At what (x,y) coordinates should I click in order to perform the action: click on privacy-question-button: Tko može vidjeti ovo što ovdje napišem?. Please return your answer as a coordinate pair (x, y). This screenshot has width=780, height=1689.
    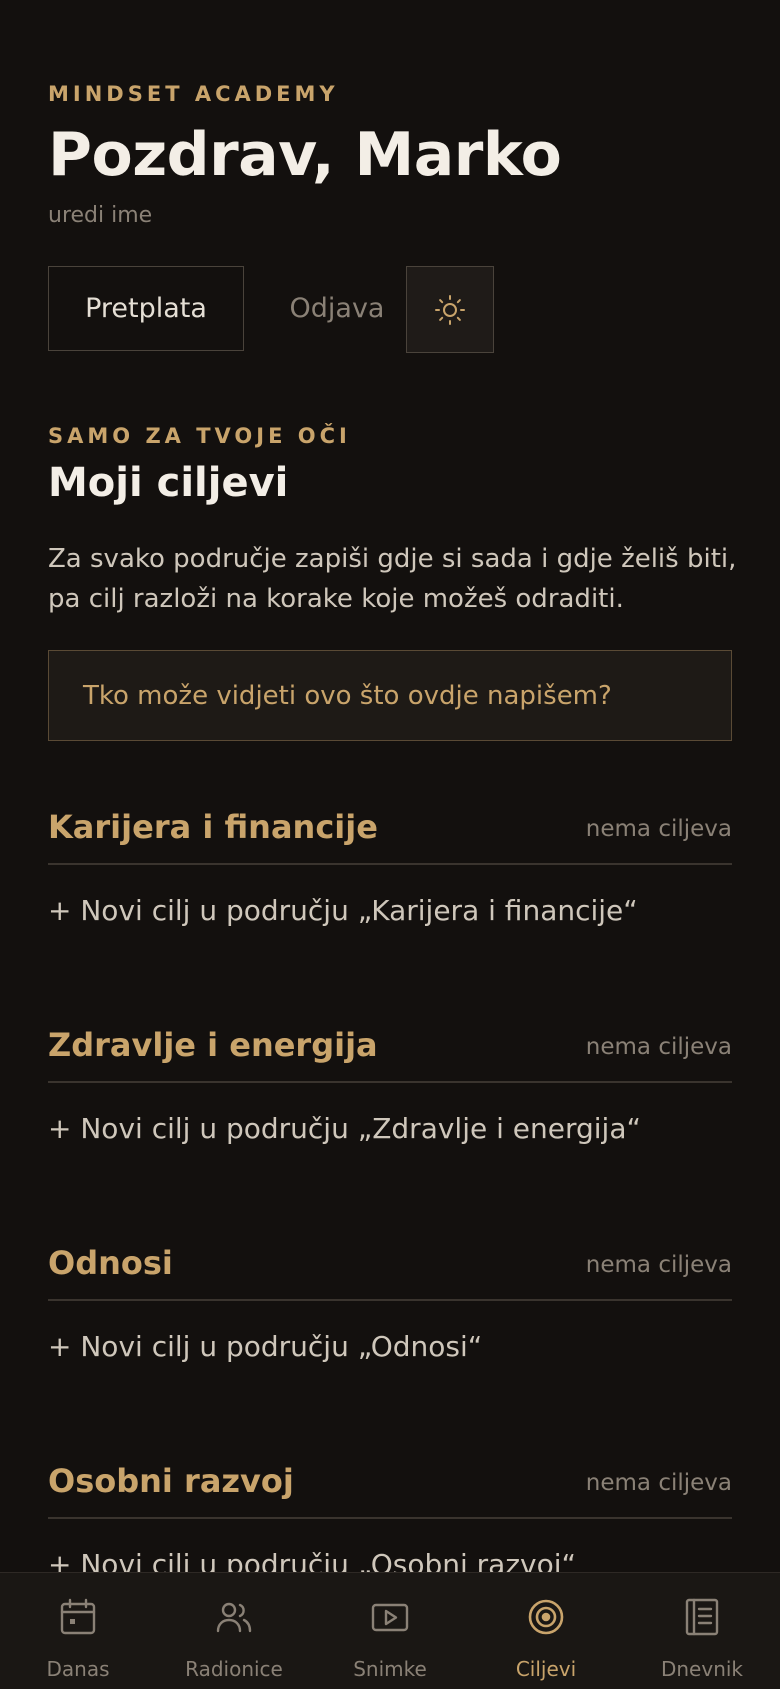
    Looking at the image, I should click on (390, 695).